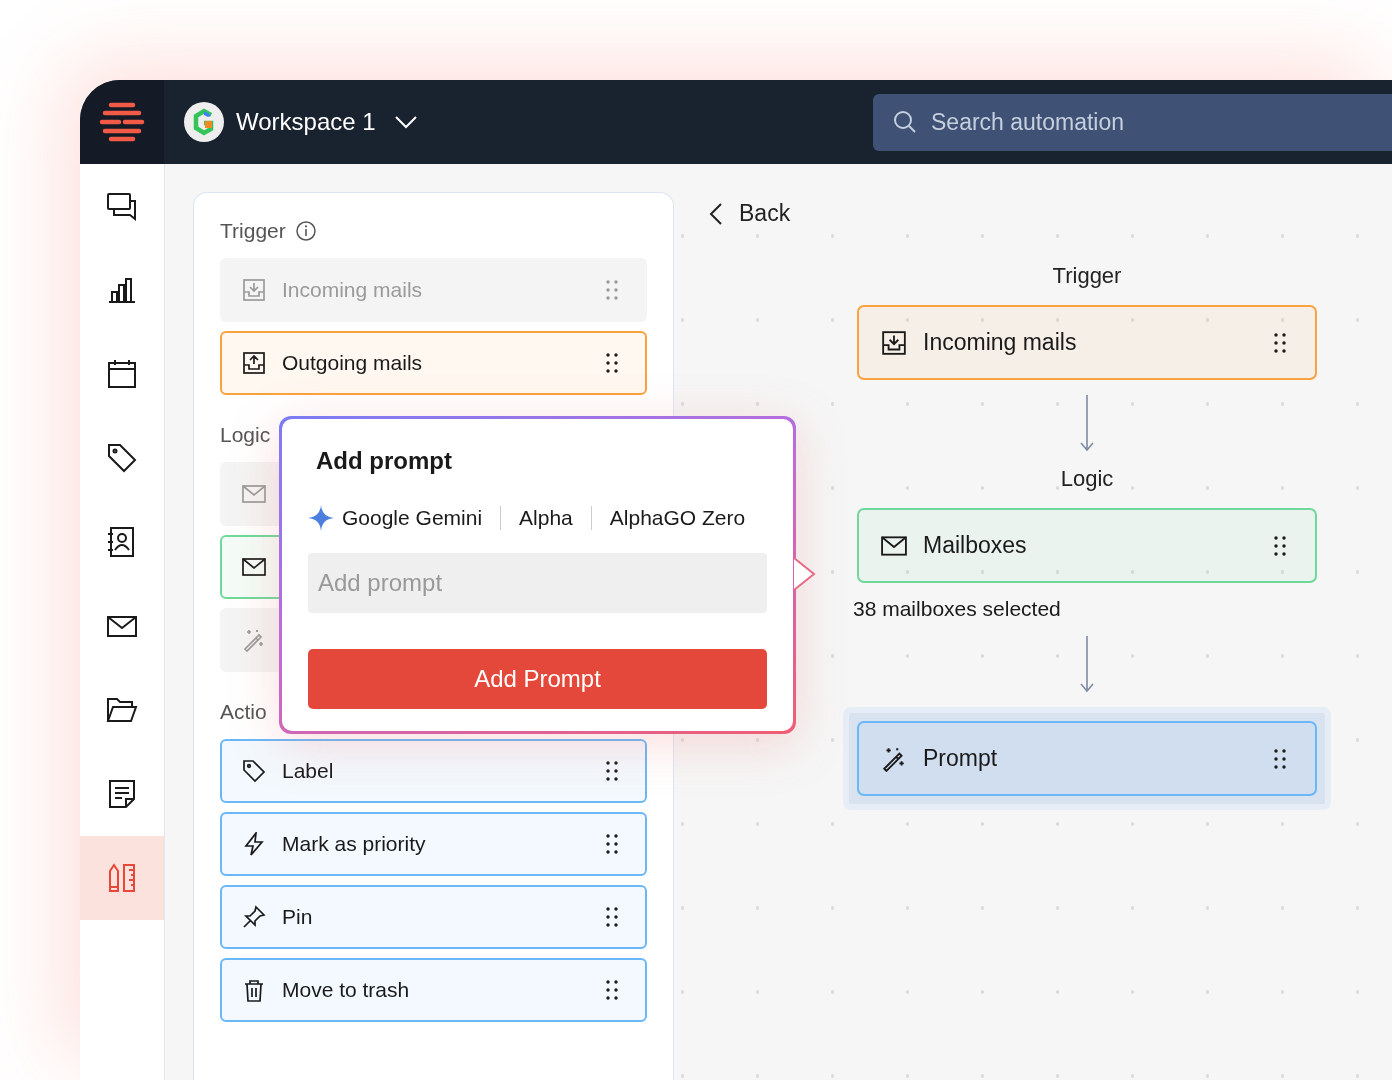 The width and height of the screenshot is (1392, 1080). What do you see at coordinates (1087, 276) in the screenshot?
I see `stage-title: Trigger` at bounding box center [1087, 276].